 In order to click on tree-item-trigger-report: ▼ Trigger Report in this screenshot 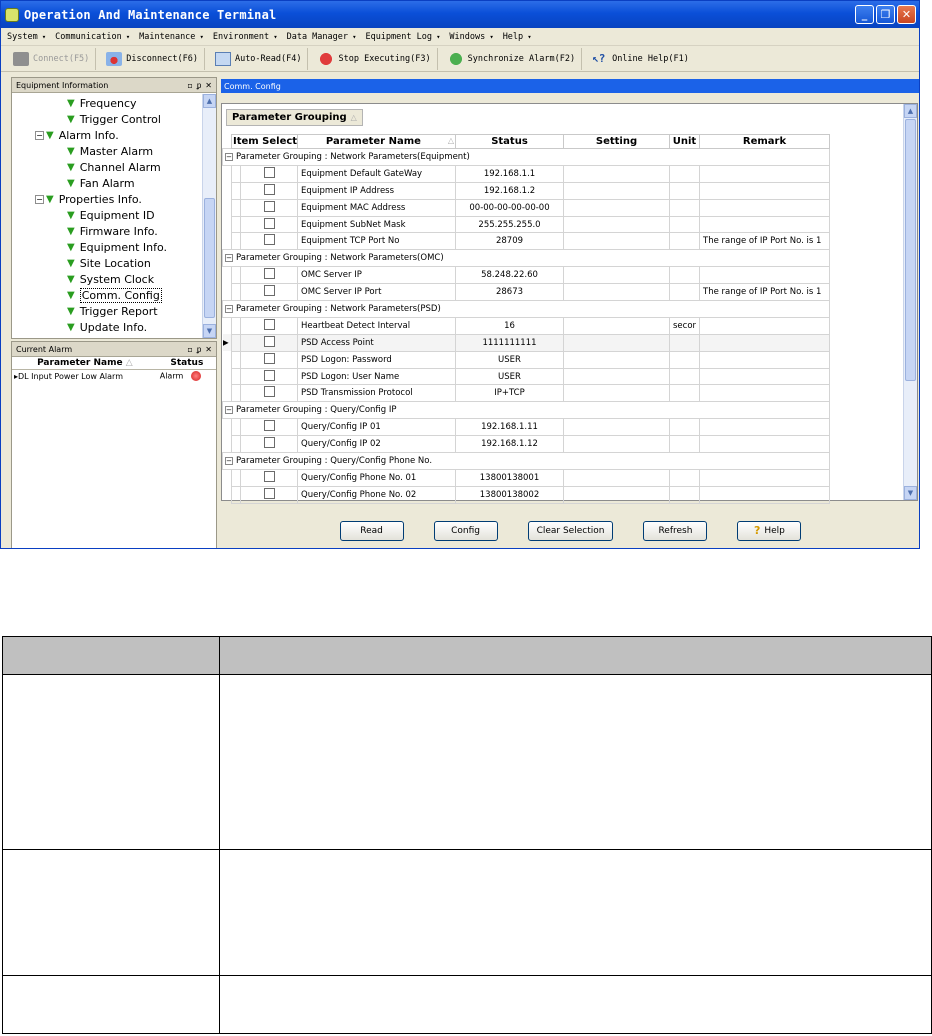, I will do `click(114, 311)`.